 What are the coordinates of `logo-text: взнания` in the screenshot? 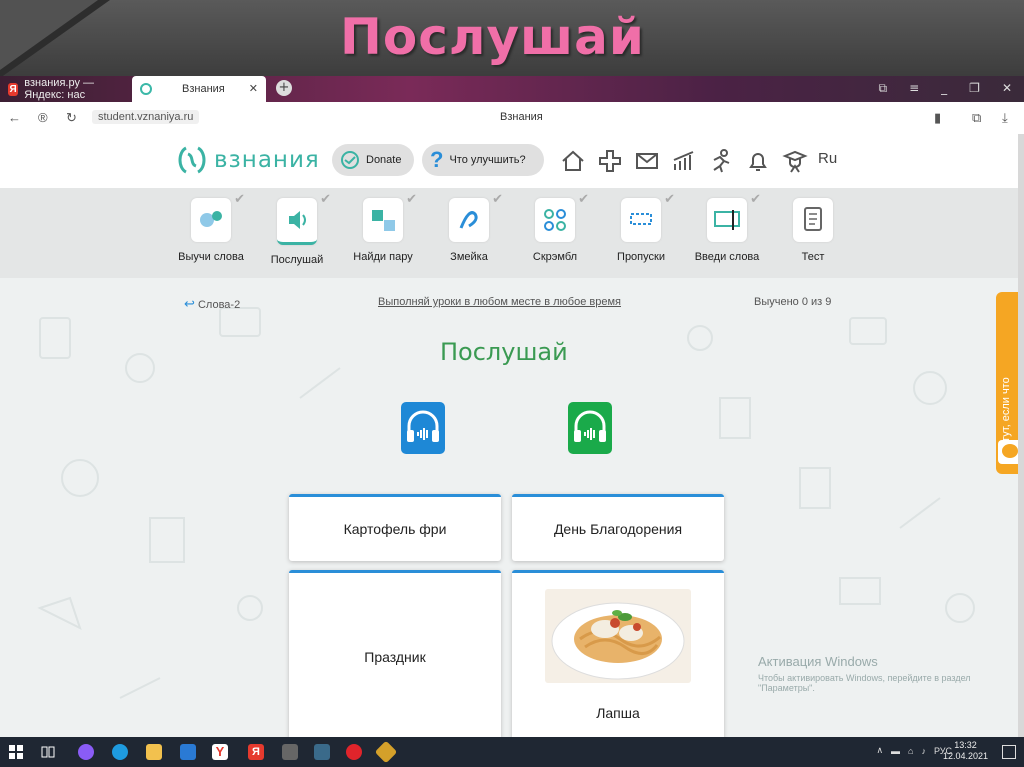 It's located at (267, 160).